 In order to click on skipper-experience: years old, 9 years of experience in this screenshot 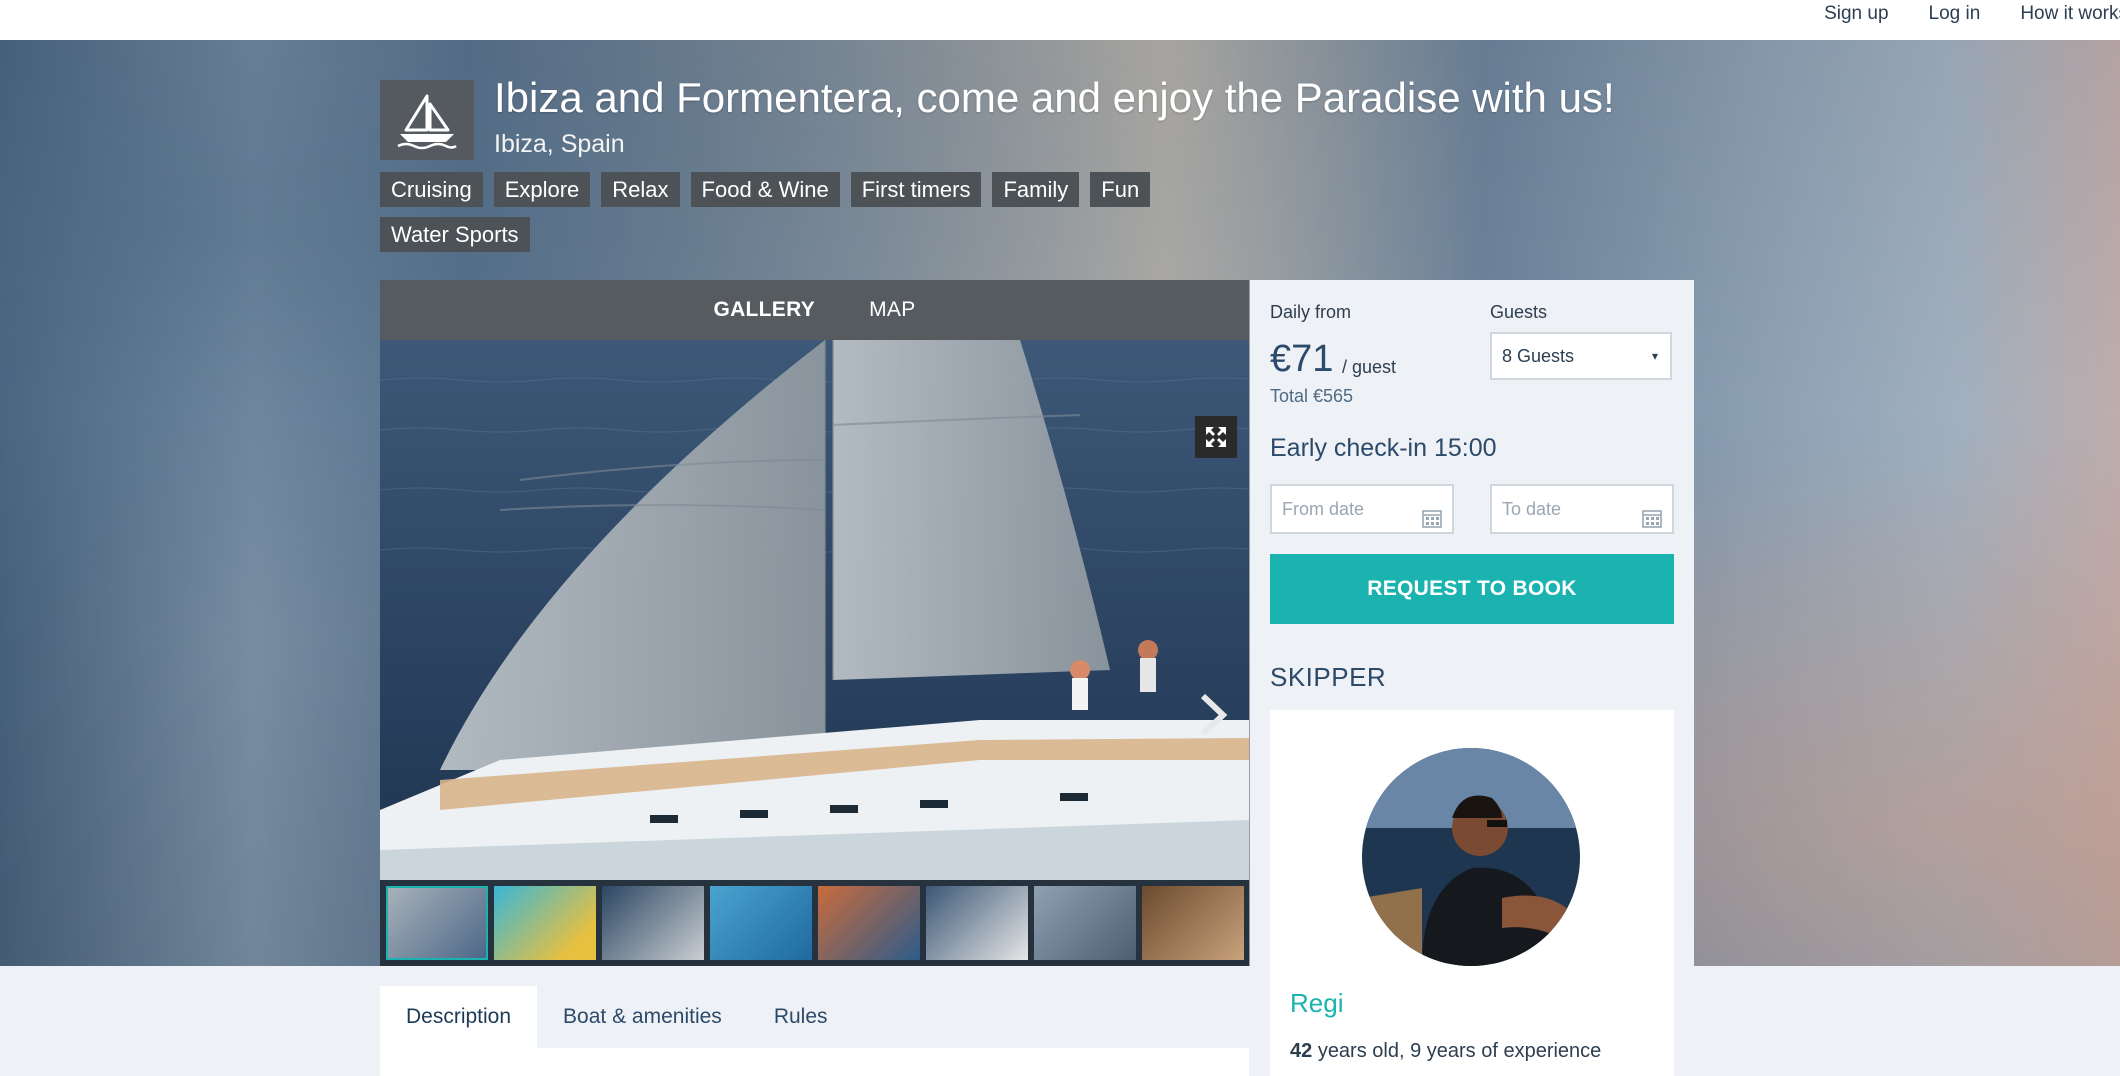, I will do `click(1459, 1051)`.